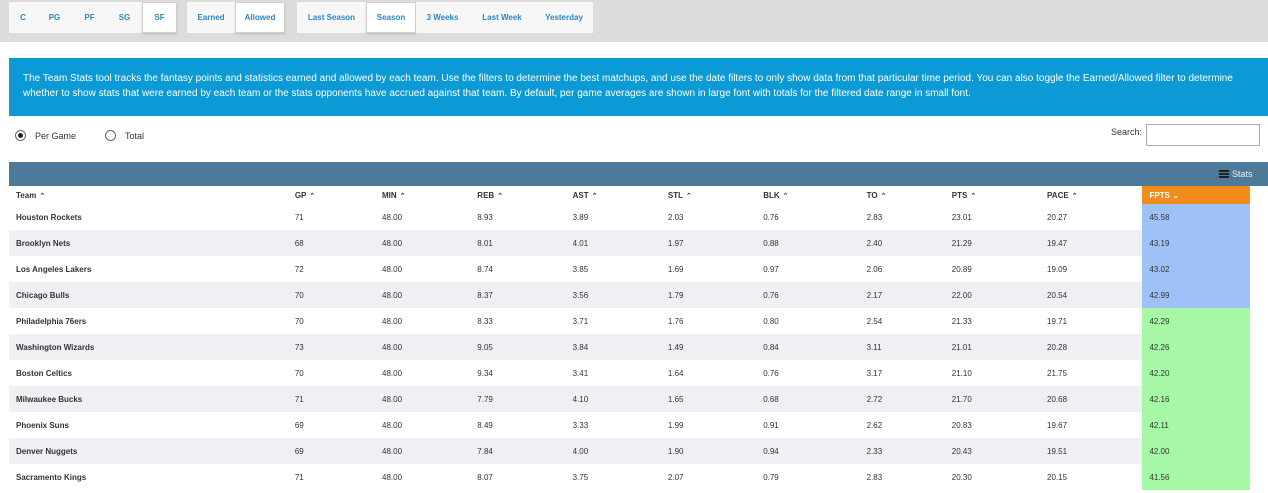 This screenshot has width=1268, height=493. I want to click on cell-blk: 0.91, so click(808, 425).